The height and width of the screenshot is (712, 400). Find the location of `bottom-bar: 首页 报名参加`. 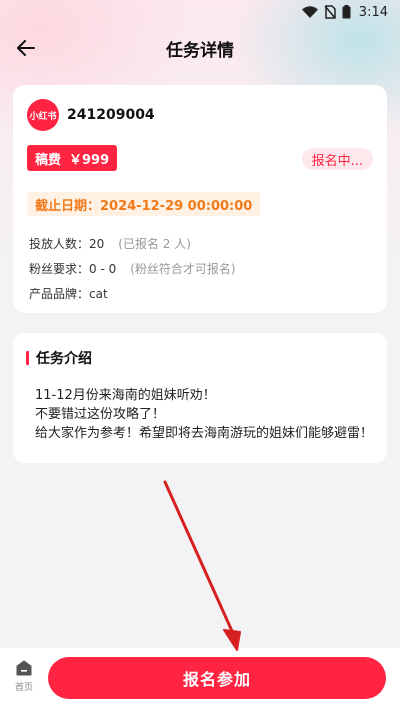

bottom-bar: 首页 报名参加 is located at coordinates (200, 680).